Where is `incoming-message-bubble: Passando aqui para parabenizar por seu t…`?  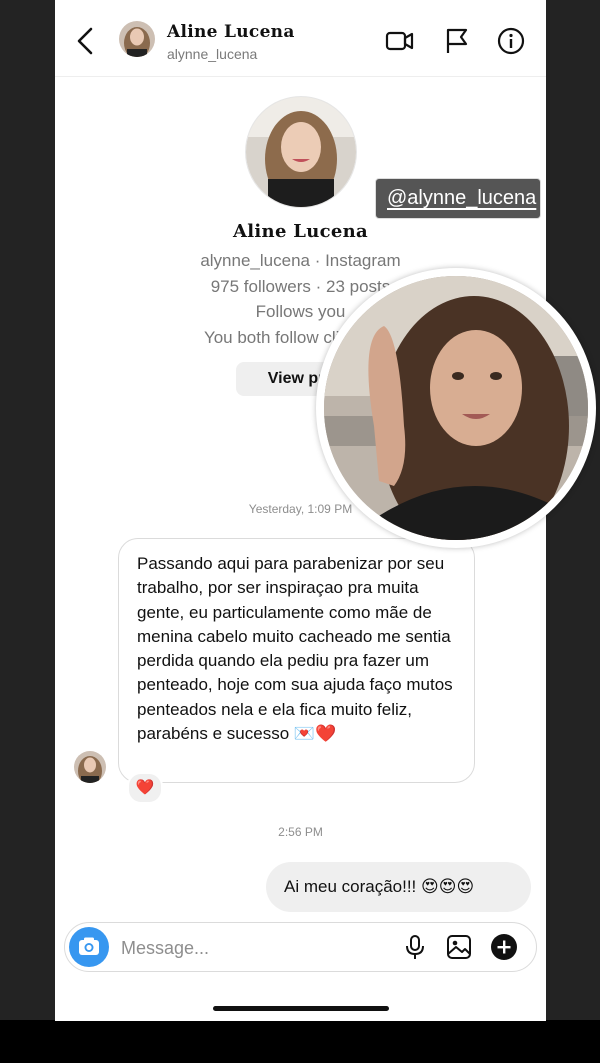
incoming-message-bubble: Passando aqui para parabenizar por seu t… is located at coordinates (296, 660).